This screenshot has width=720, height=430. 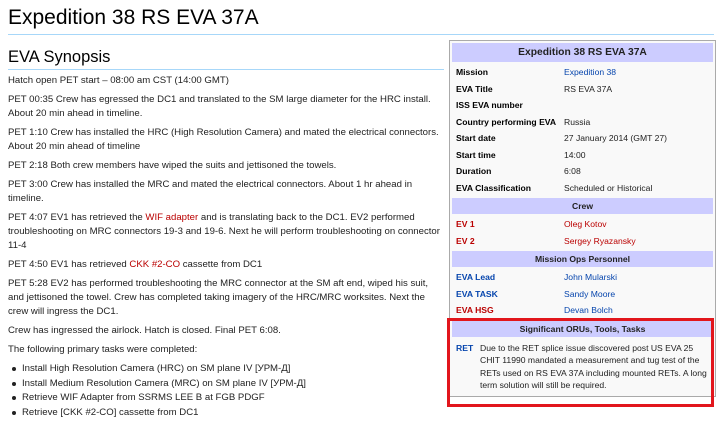 I want to click on infobox-value: 27 January 2014 (GMT 27), so click(x=616, y=138).